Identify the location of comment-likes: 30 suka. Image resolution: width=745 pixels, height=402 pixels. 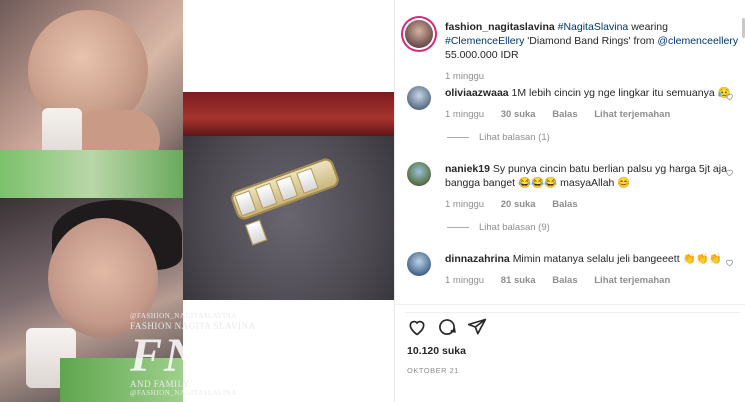
(518, 114).